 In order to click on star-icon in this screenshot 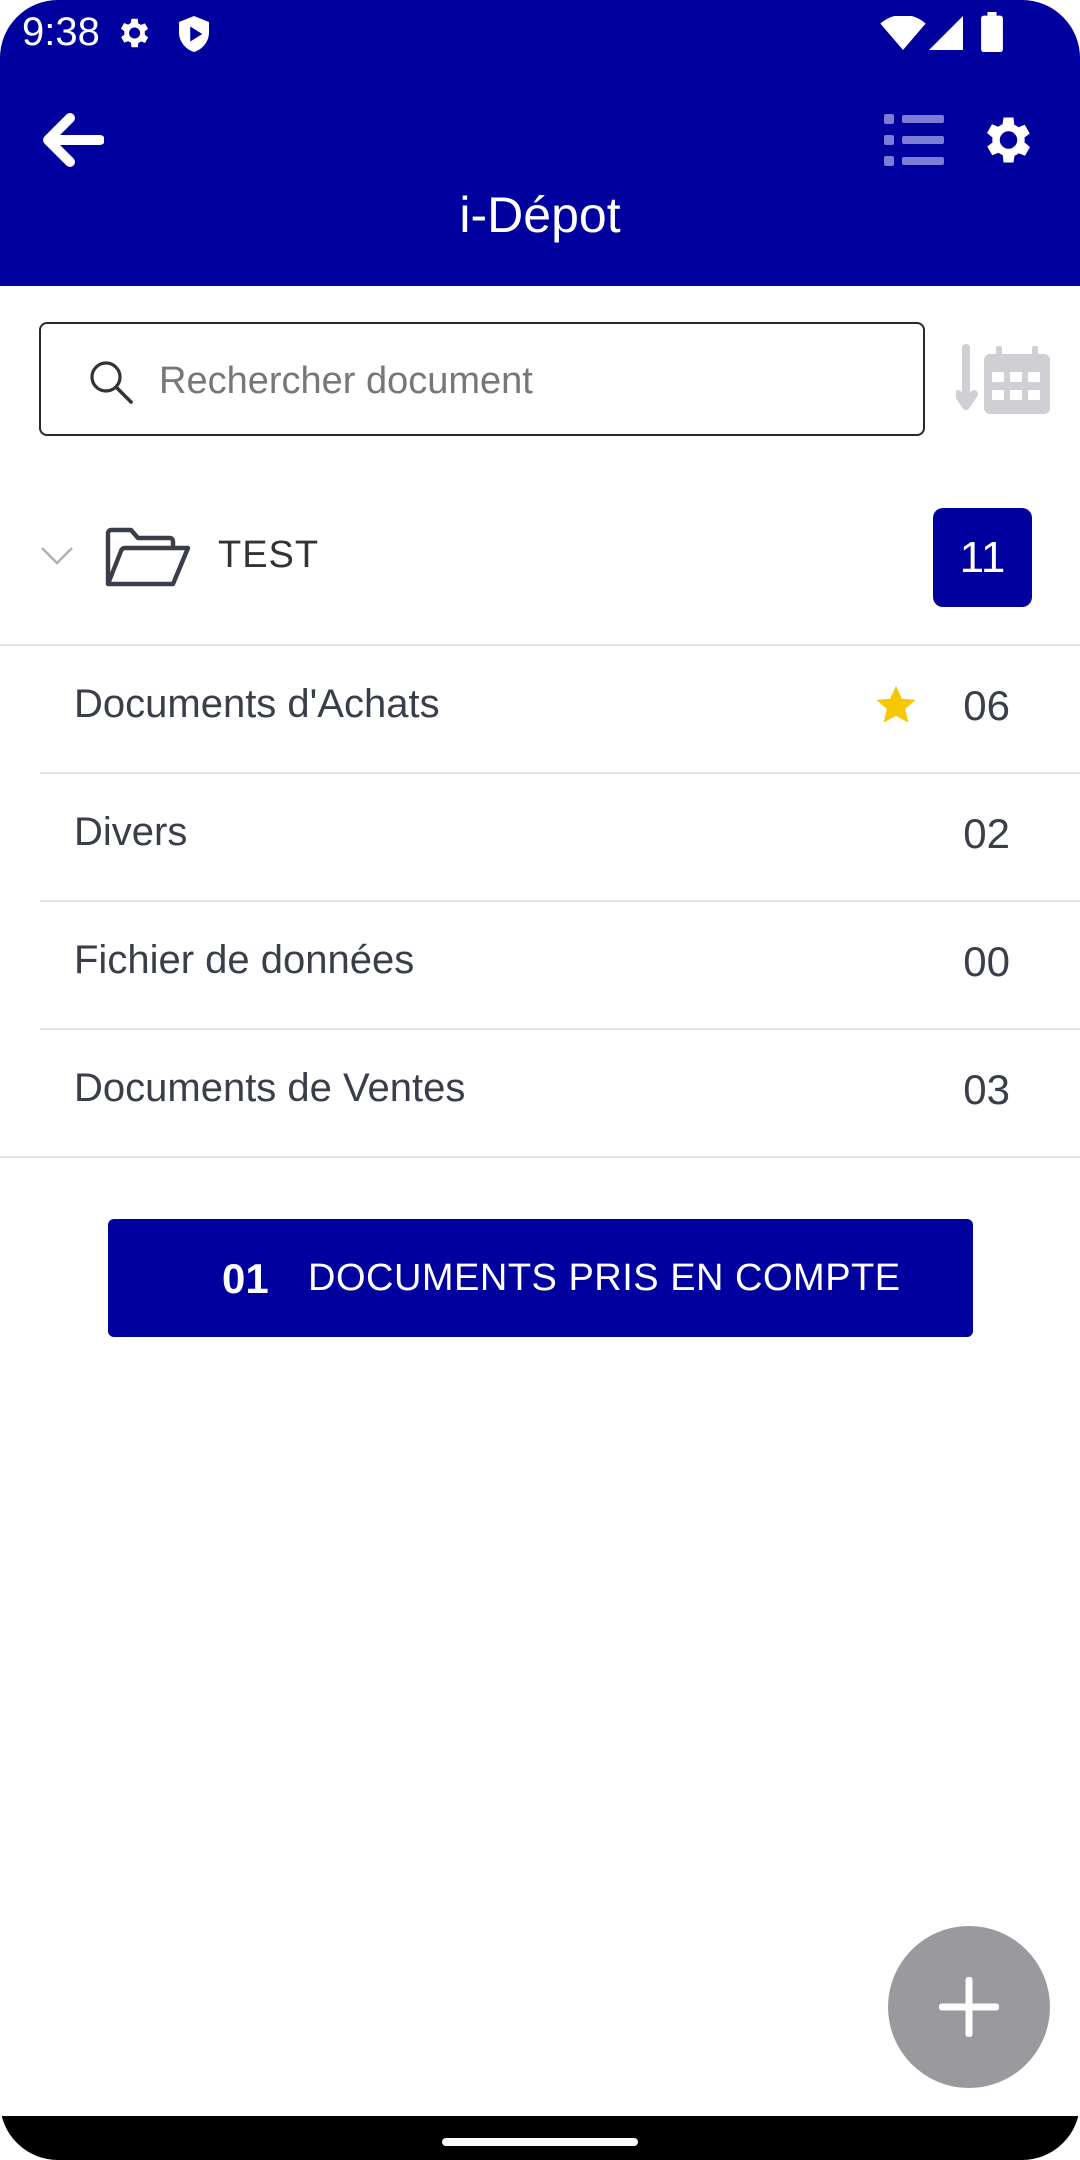, I will do `click(896, 704)`.